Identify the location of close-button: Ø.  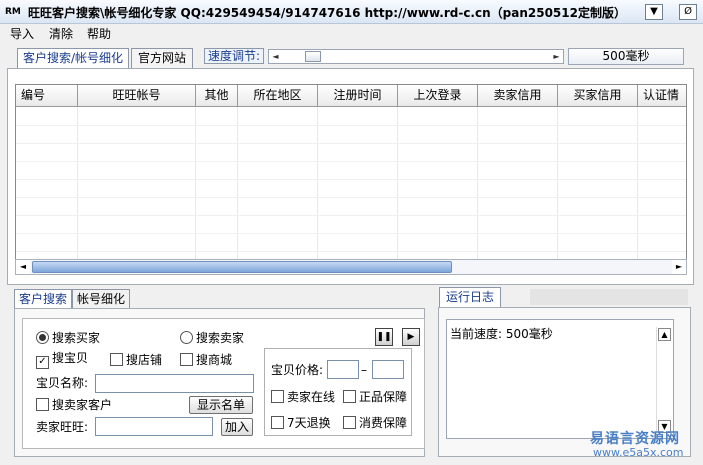
(688, 12).